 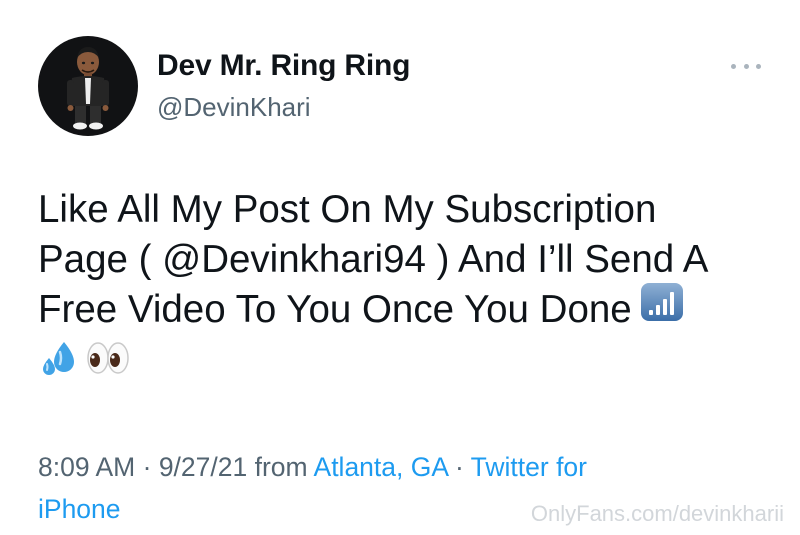 What do you see at coordinates (347, 209) in the screenshot?
I see `tweet-line: Like All My Post On My Subscription` at bounding box center [347, 209].